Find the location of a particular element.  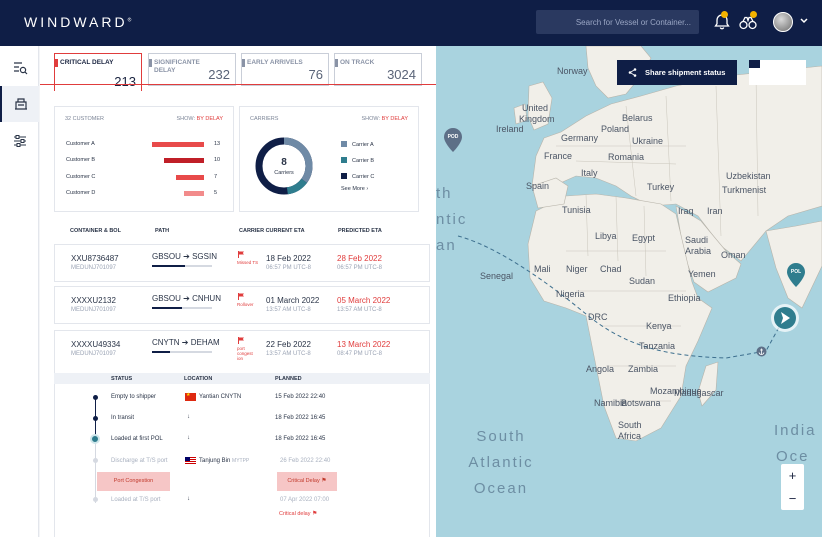

route-path: CNYTN ➔ DEHAM is located at coordinates (186, 342).